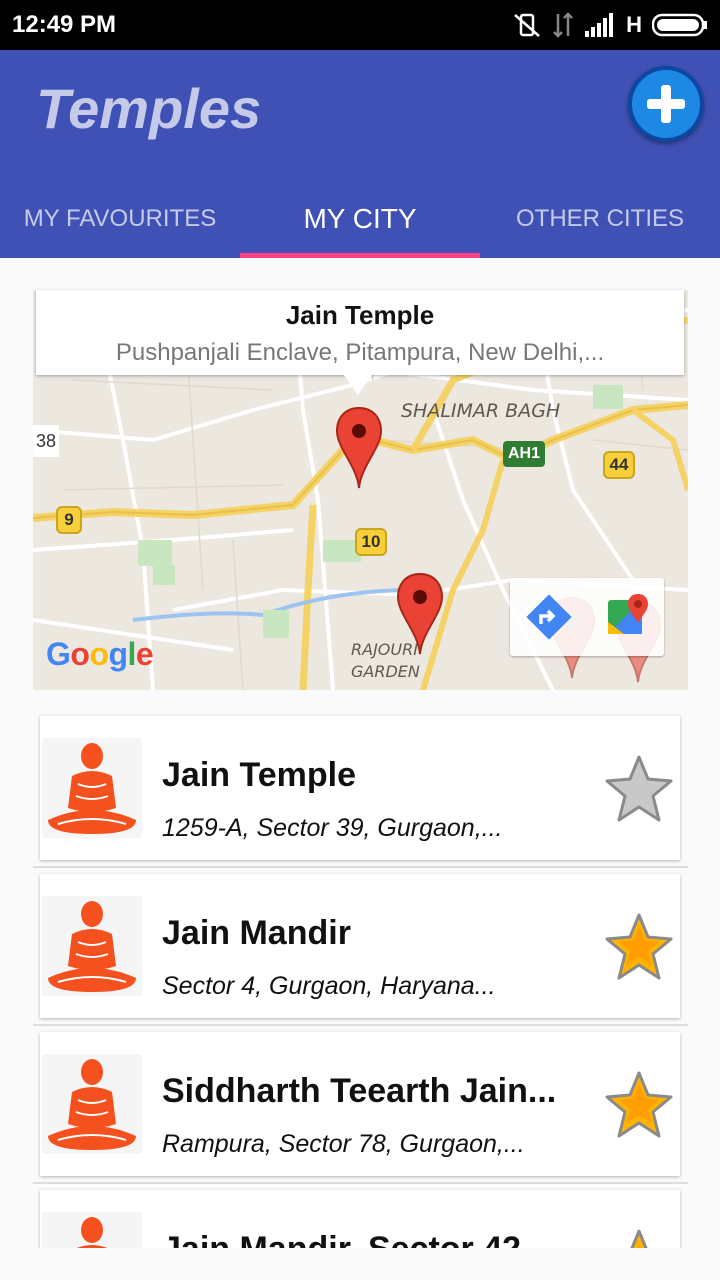 The image size is (720, 1280). What do you see at coordinates (64, 24) in the screenshot?
I see `status-time: 12:49 PM` at bounding box center [64, 24].